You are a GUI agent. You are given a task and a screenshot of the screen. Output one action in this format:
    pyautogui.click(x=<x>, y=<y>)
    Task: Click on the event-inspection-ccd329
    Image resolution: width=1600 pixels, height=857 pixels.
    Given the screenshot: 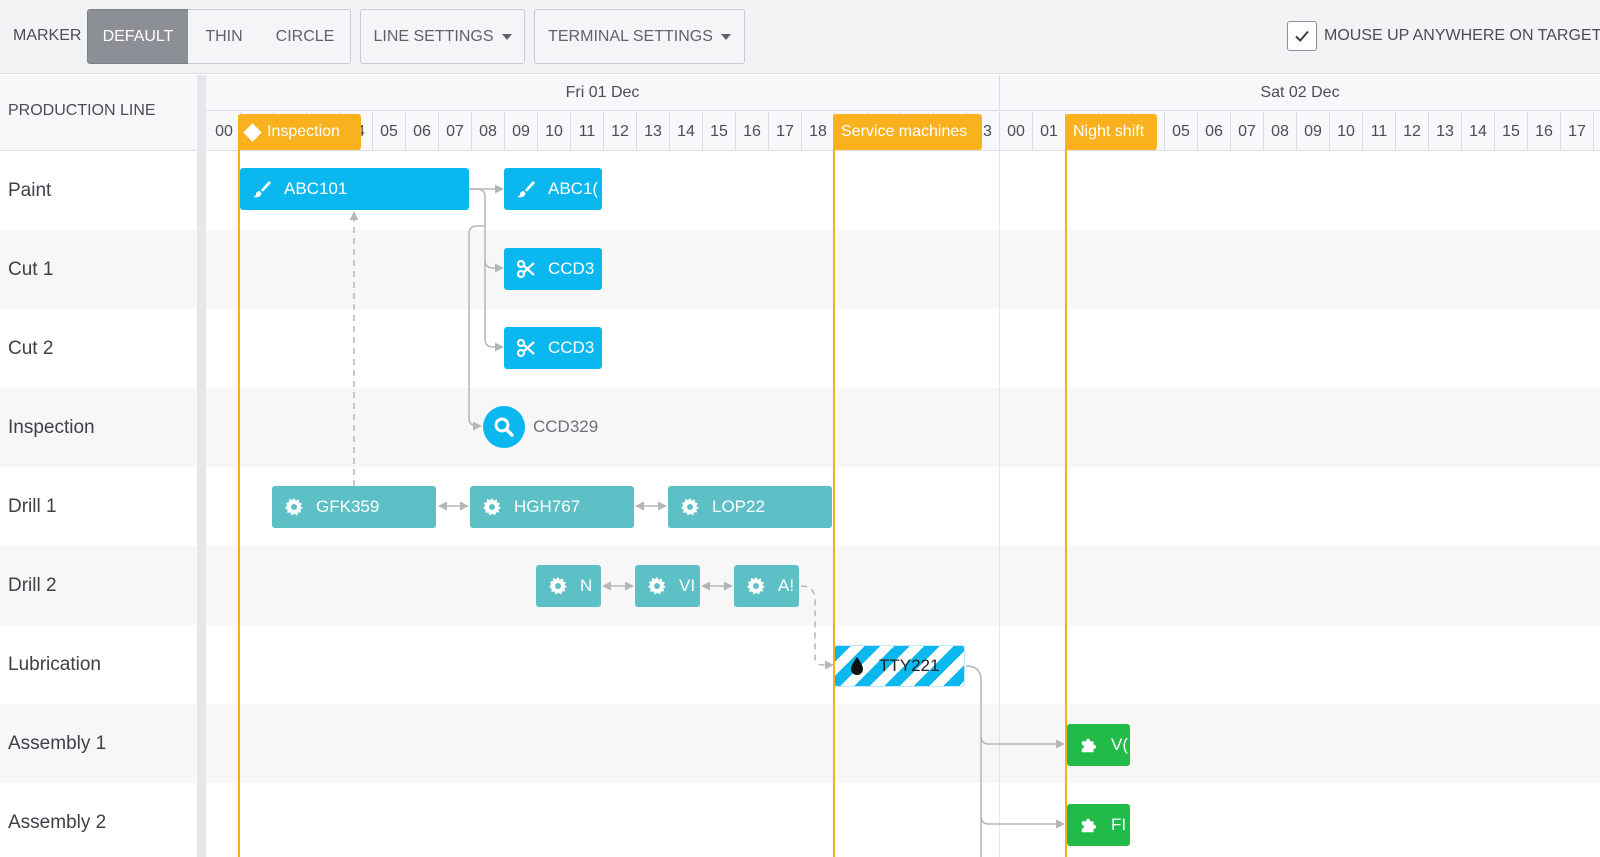 What is the action you would take?
    pyautogui.click(x=504, y=427)
    